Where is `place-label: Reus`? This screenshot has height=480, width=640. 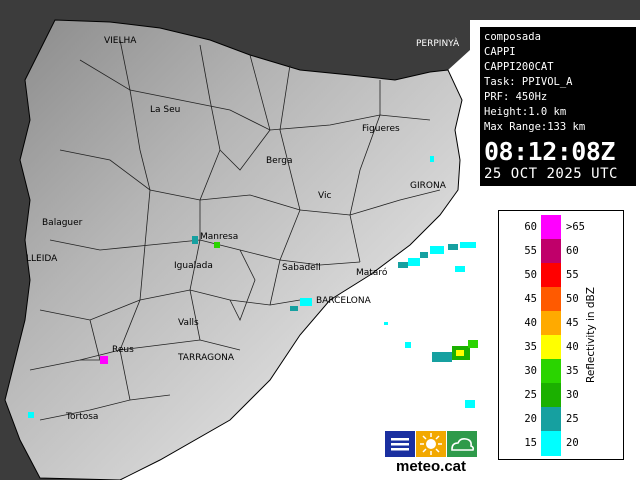 place-label: Reus is located at coordinates (123, 350).